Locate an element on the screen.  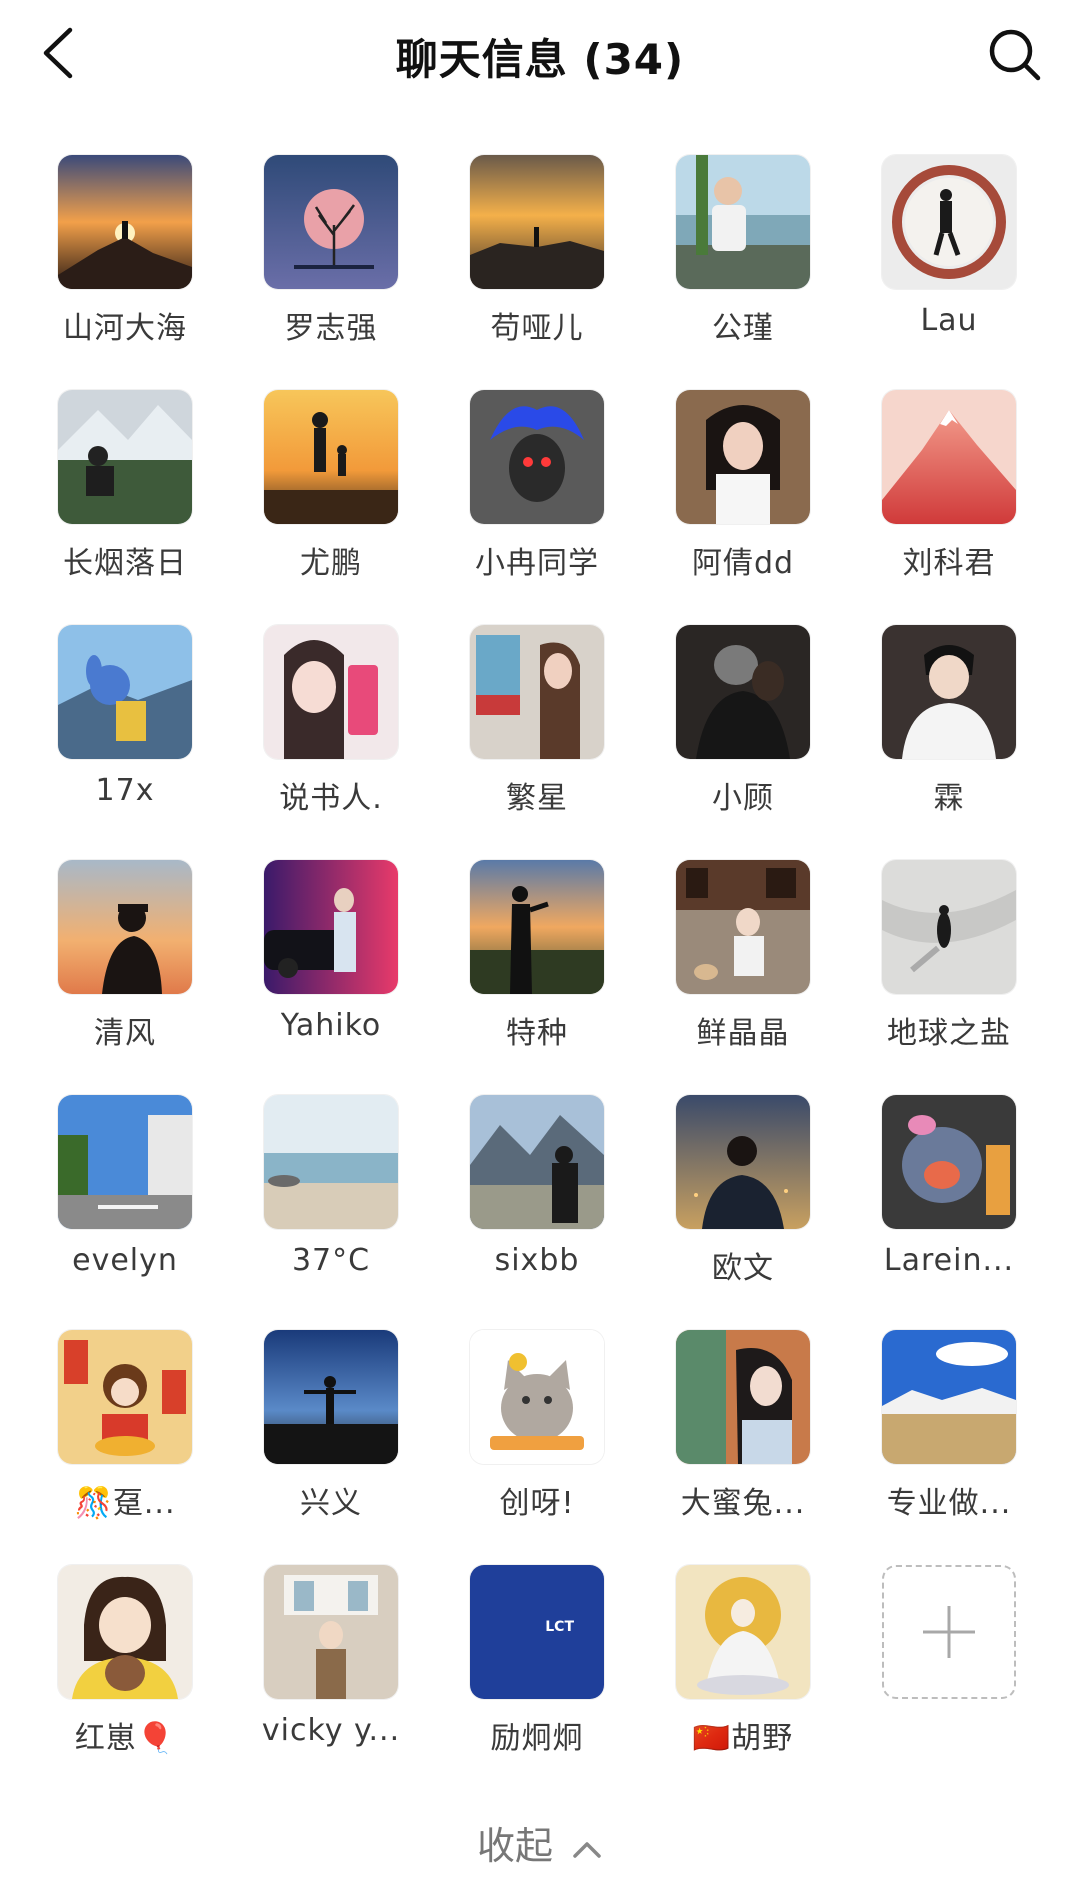
member-item: 17x is located at coordinates (125, 742).